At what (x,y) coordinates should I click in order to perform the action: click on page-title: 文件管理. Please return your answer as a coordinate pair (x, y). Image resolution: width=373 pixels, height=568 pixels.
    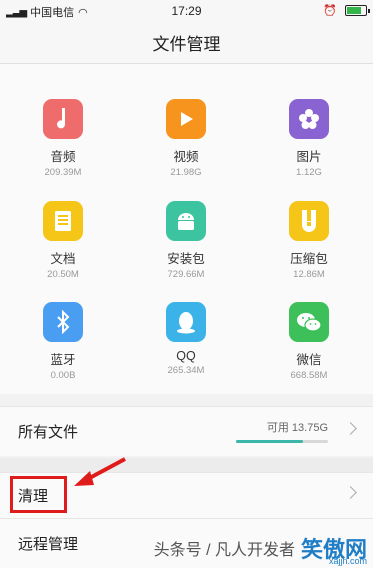
    Looking at the image, I should click on (186, 43).